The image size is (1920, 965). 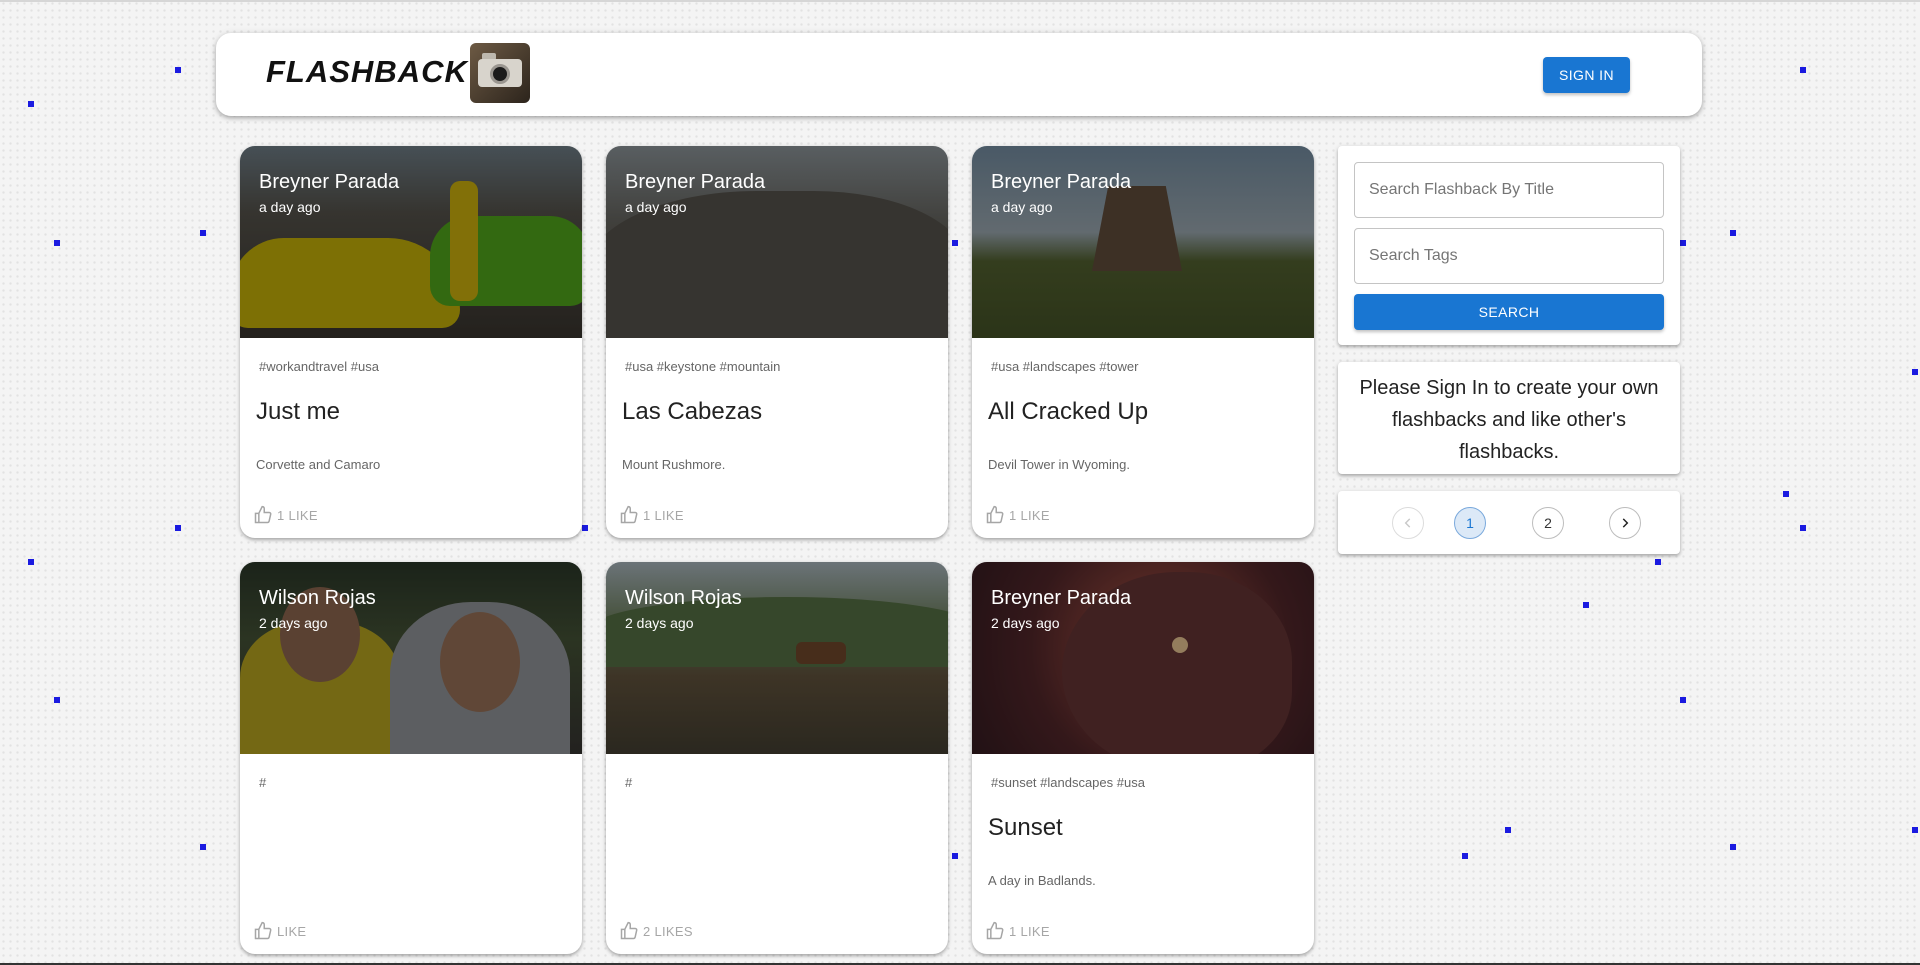 I want to click on like-button: LIKE, so click(x=279, y=931).